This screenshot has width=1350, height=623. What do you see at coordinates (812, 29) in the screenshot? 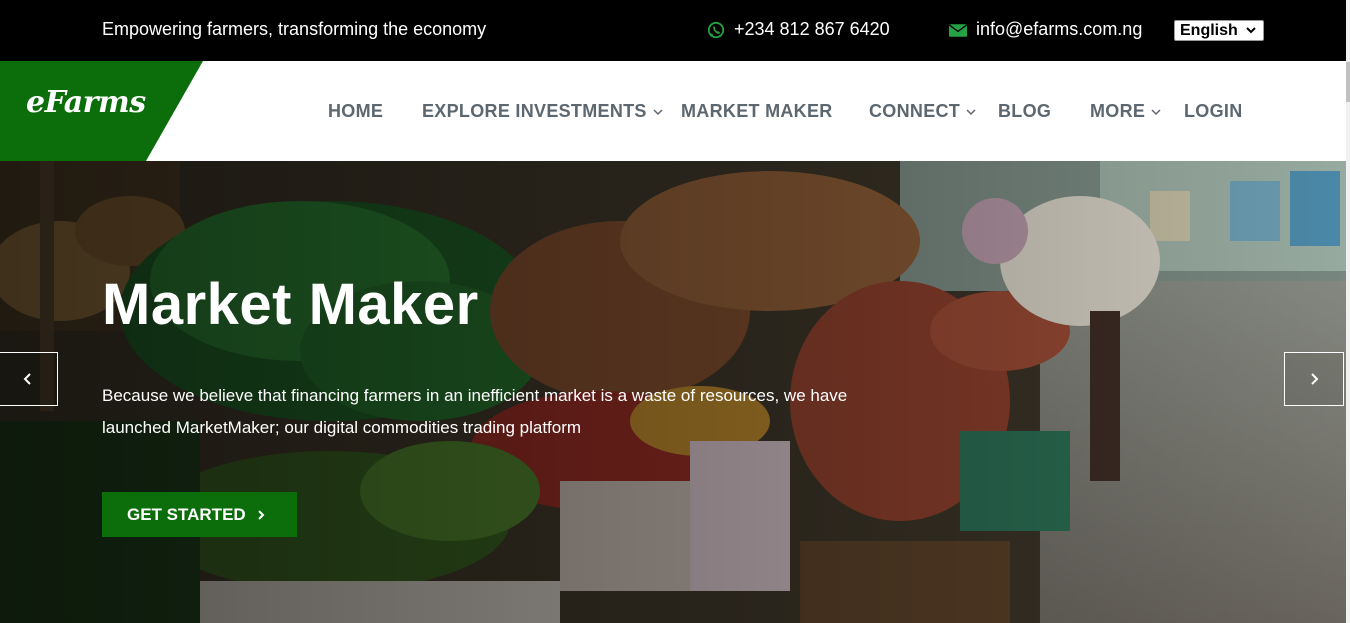
I see `phone-number: +234 812 867 6420` at bounding box center [812, 29].